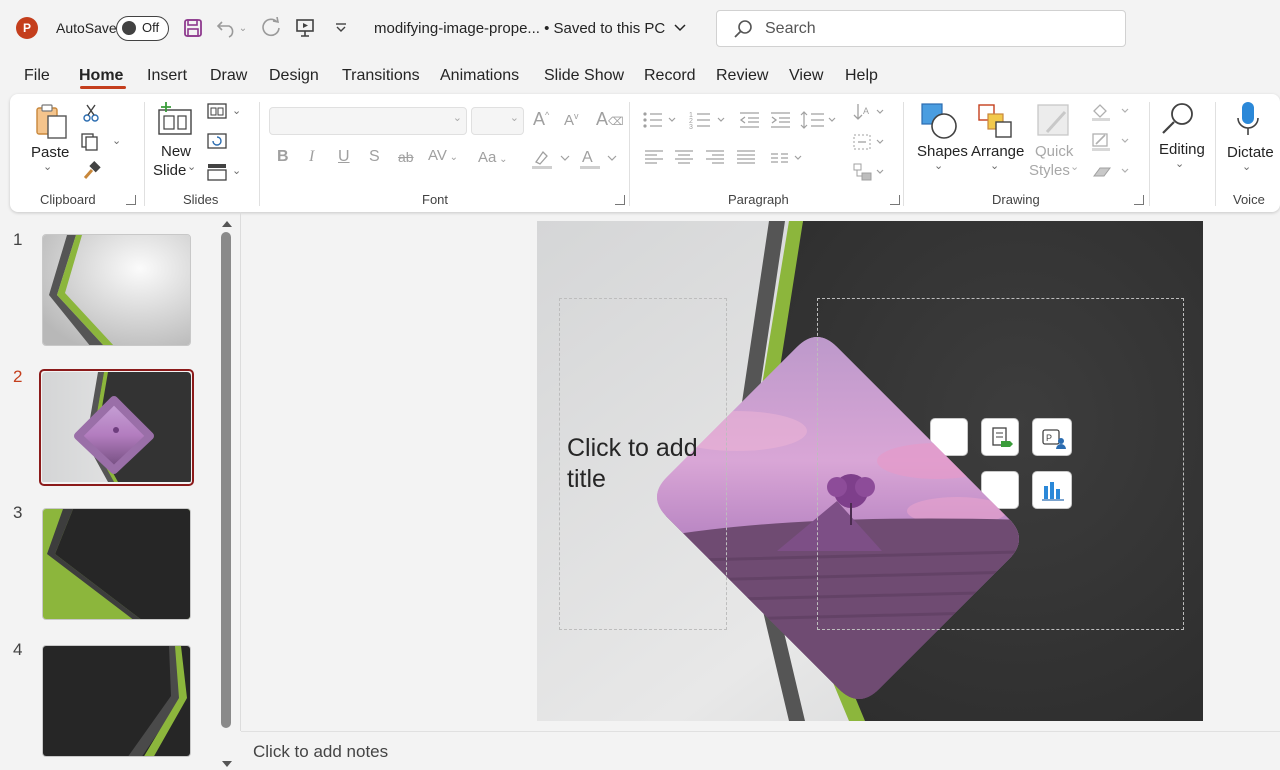 This screenshot has height=770, width=1280. Describe the element at coordinates (226, 480) in the screenshot. I see `thumbnail-scrollbar` at that location.